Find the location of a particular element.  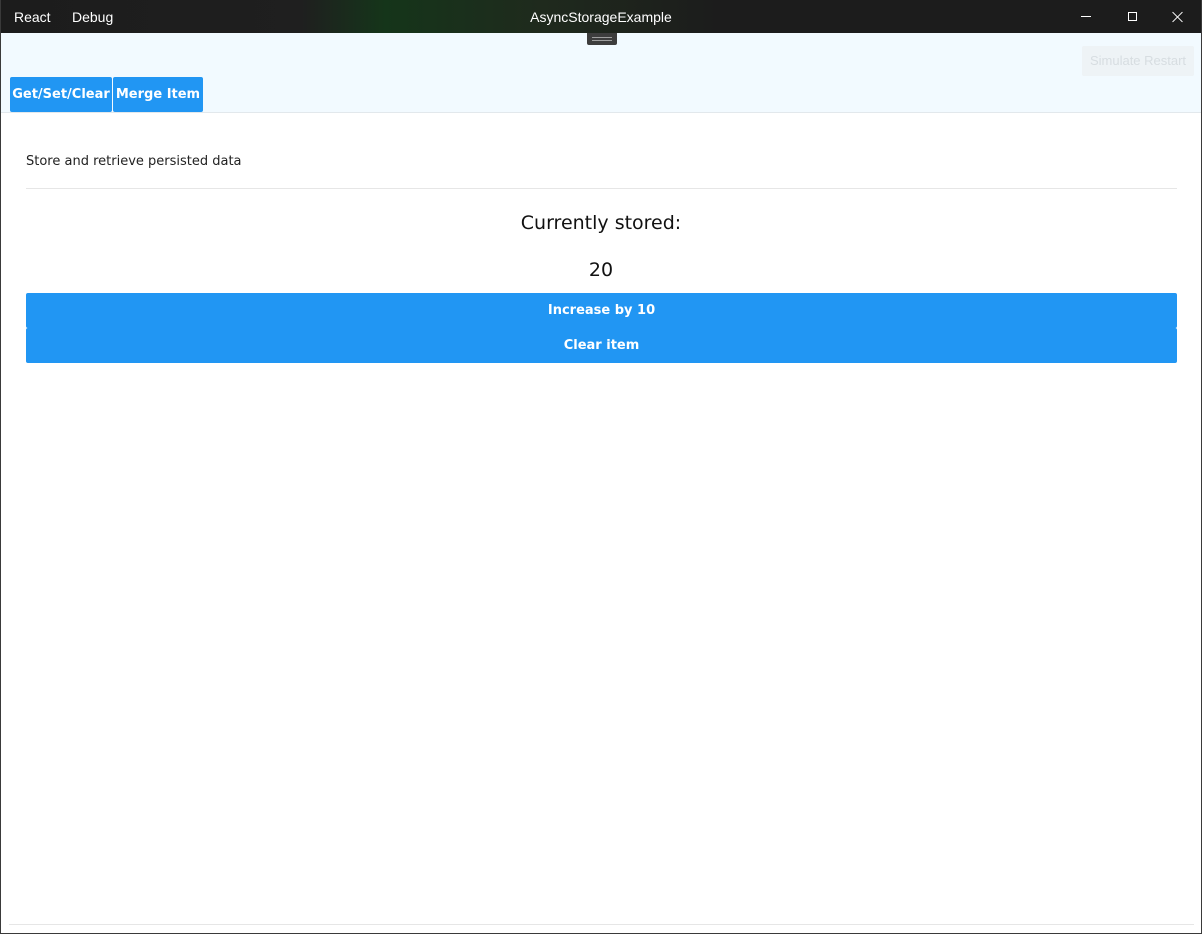

close-button is located at coordinates (1178, 16).